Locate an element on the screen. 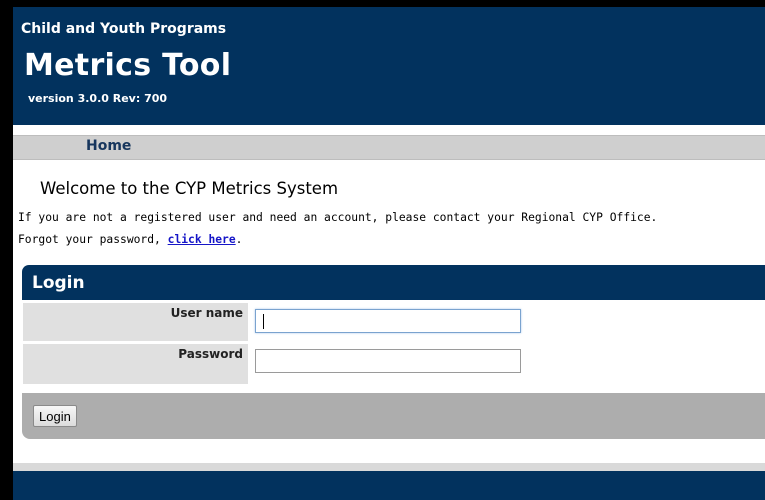 This screenshot has height=500, width=765. username-label-cell: User name is located at coordinates (135, 322).